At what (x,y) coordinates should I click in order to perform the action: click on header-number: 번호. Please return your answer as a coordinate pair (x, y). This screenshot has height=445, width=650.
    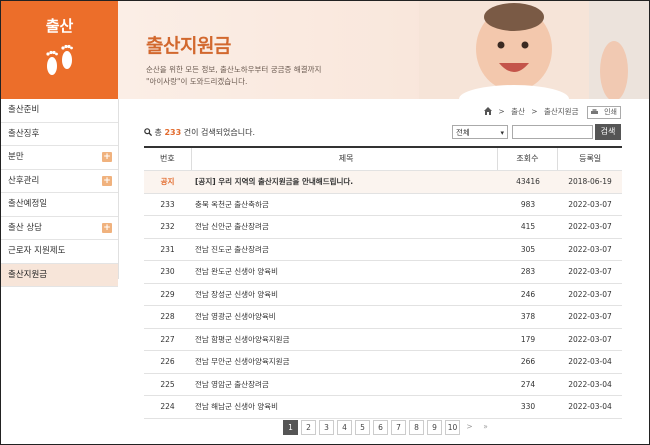
    Looking at the image, I should click on (168, 159).